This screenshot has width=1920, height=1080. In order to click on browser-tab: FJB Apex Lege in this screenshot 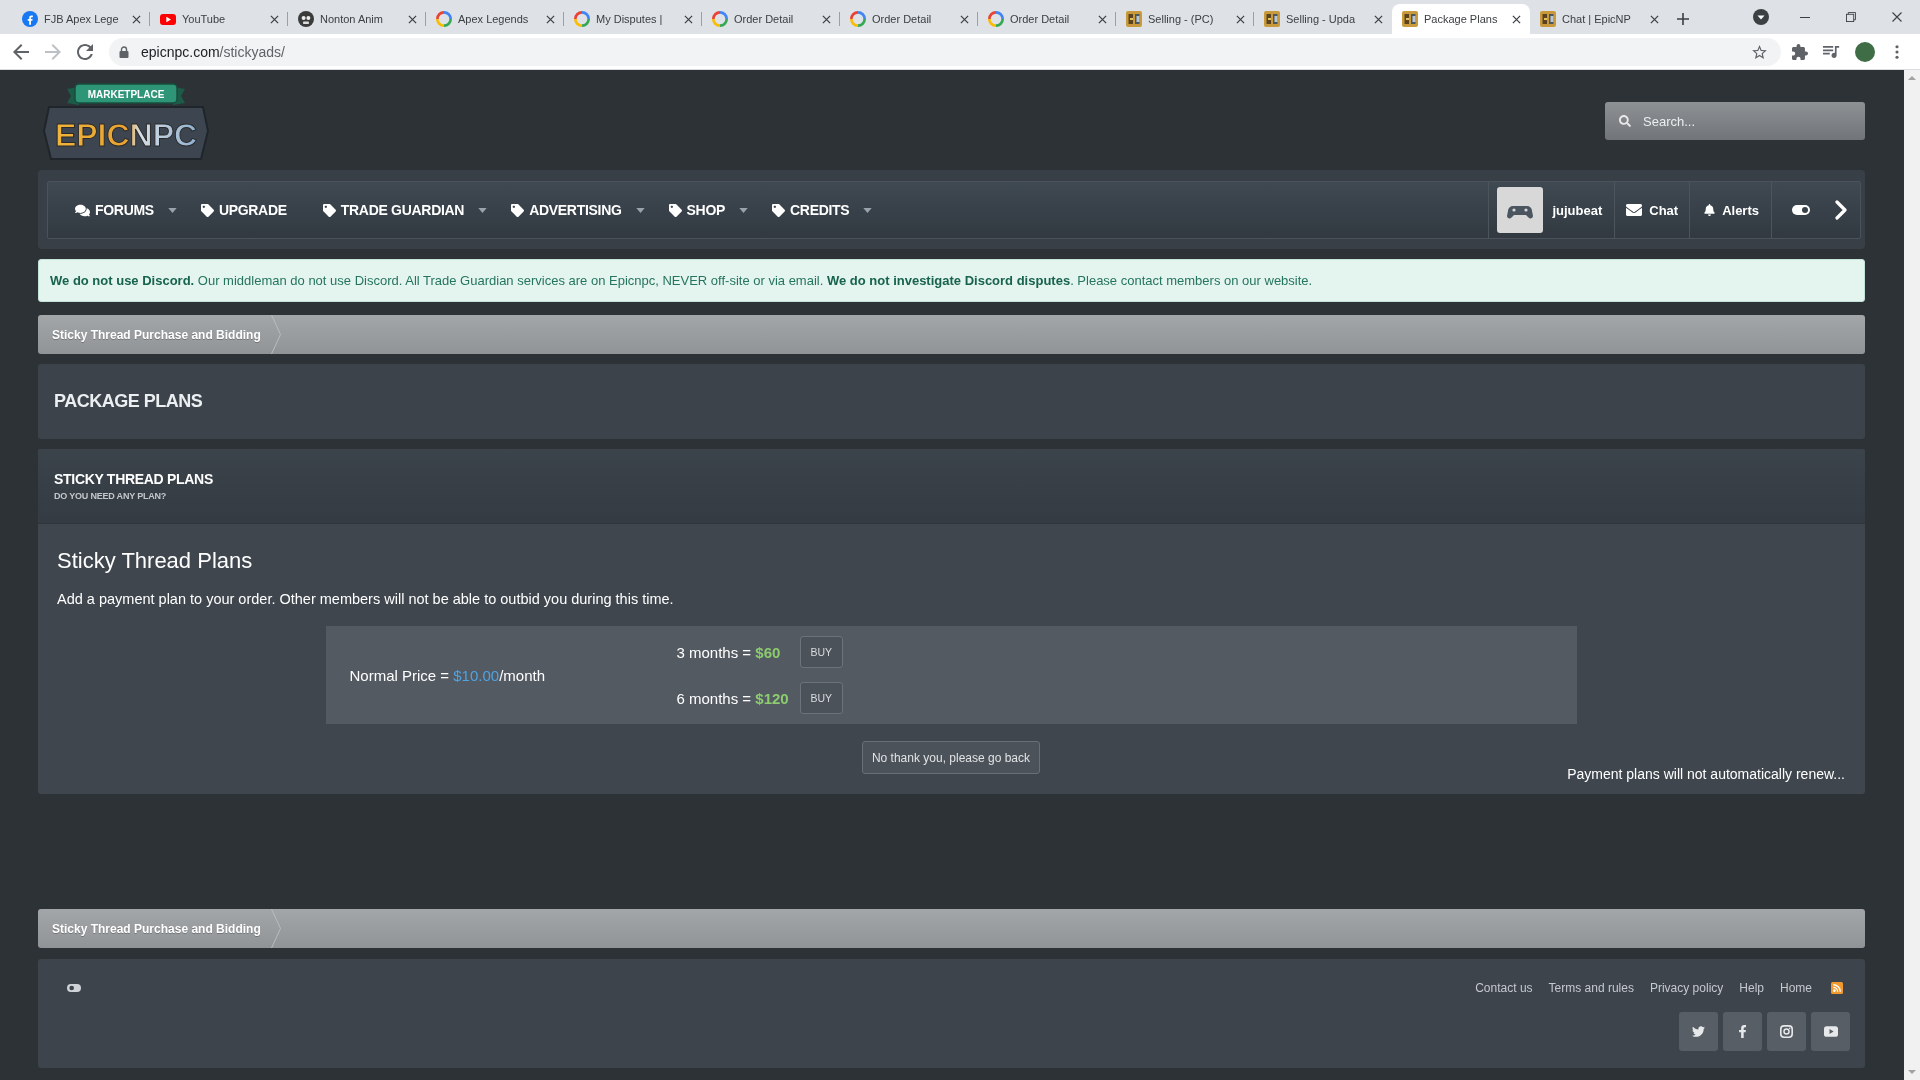, I will do `click(81, 19)`.